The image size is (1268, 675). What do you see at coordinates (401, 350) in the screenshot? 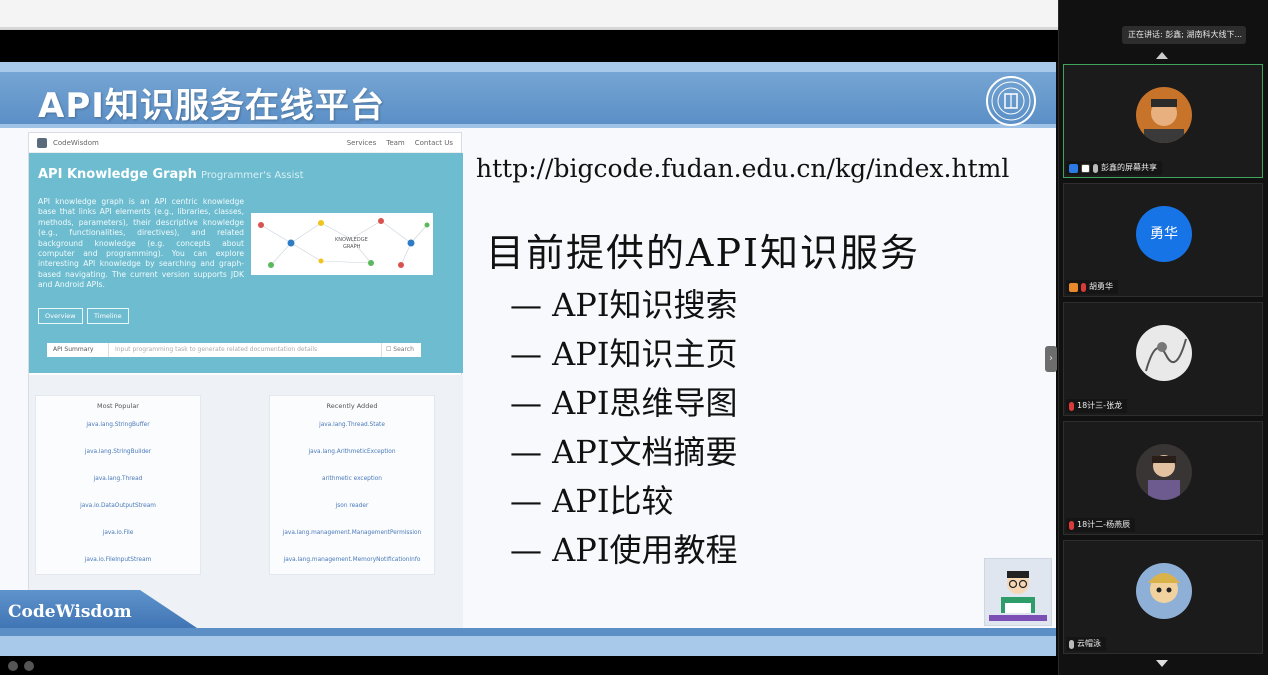
I see `search-button: ☐ Search` at bounding box center [401, 350].